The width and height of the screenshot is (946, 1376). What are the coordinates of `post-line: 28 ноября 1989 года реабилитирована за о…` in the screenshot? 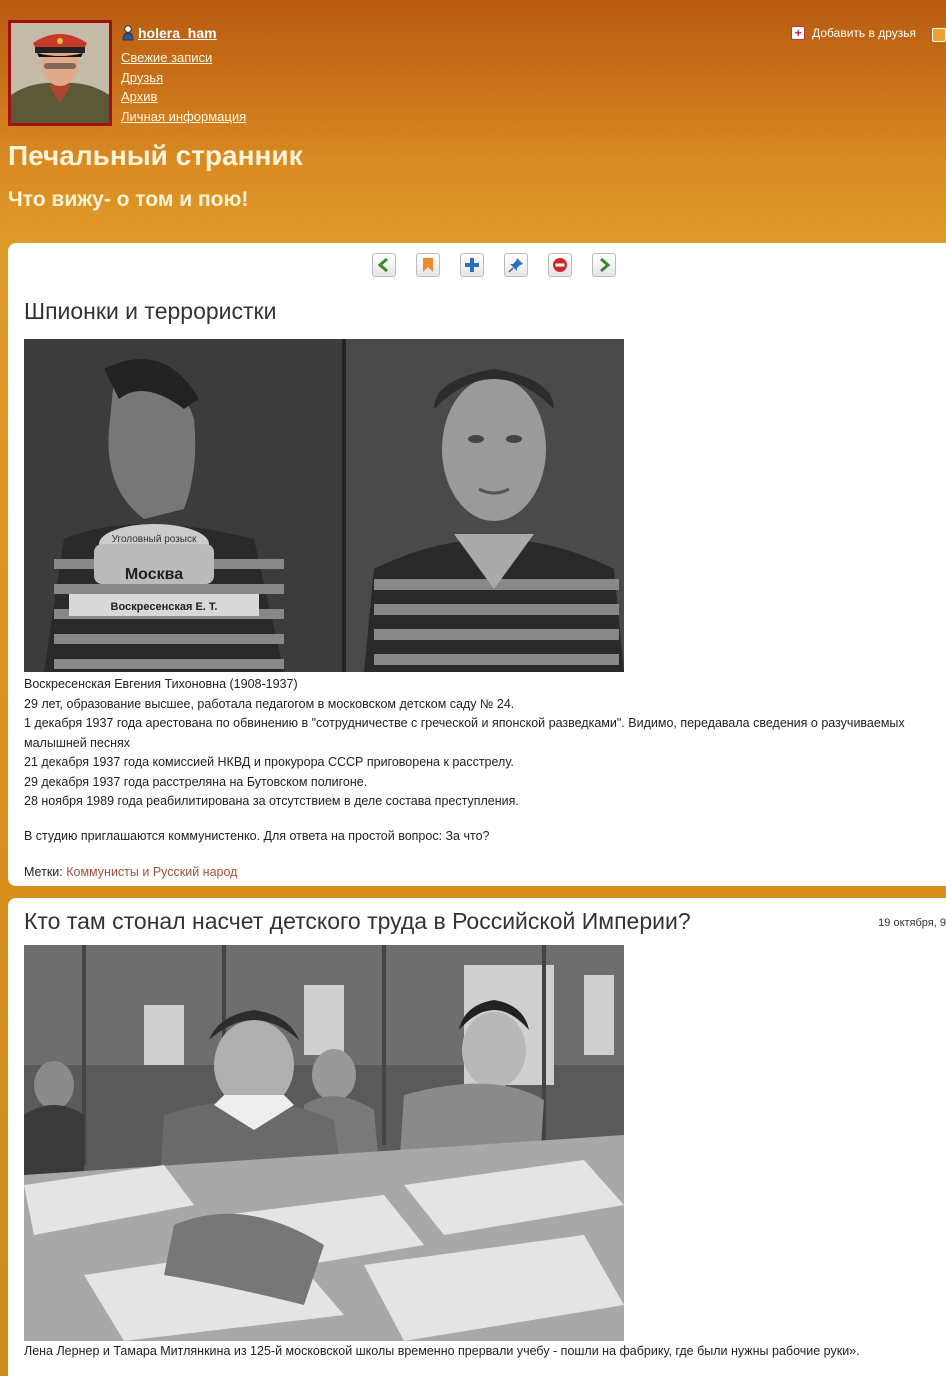 It's located at (271, 801).